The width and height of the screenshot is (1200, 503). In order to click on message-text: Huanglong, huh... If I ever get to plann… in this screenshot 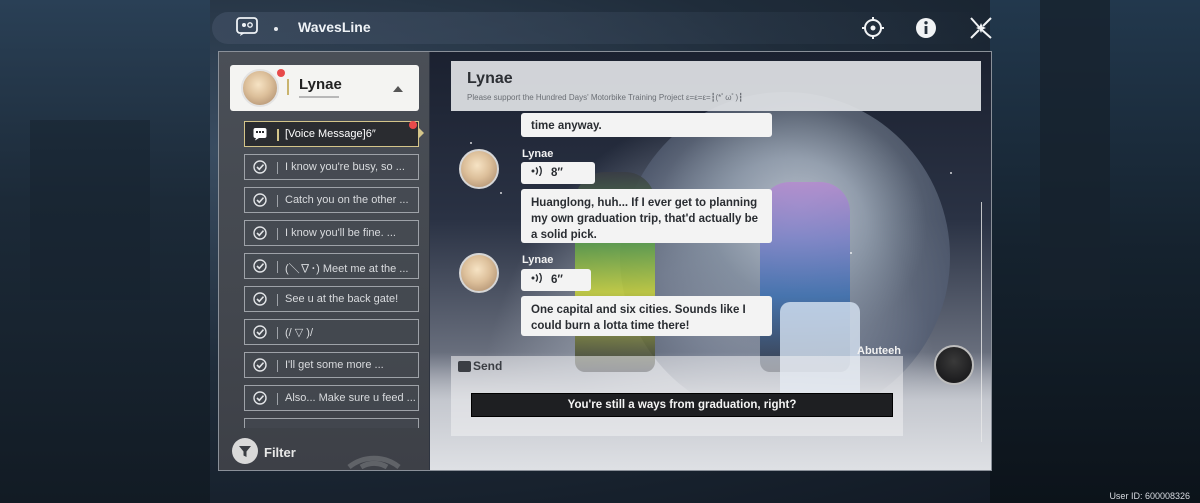, I will do `click(645, 219)`.